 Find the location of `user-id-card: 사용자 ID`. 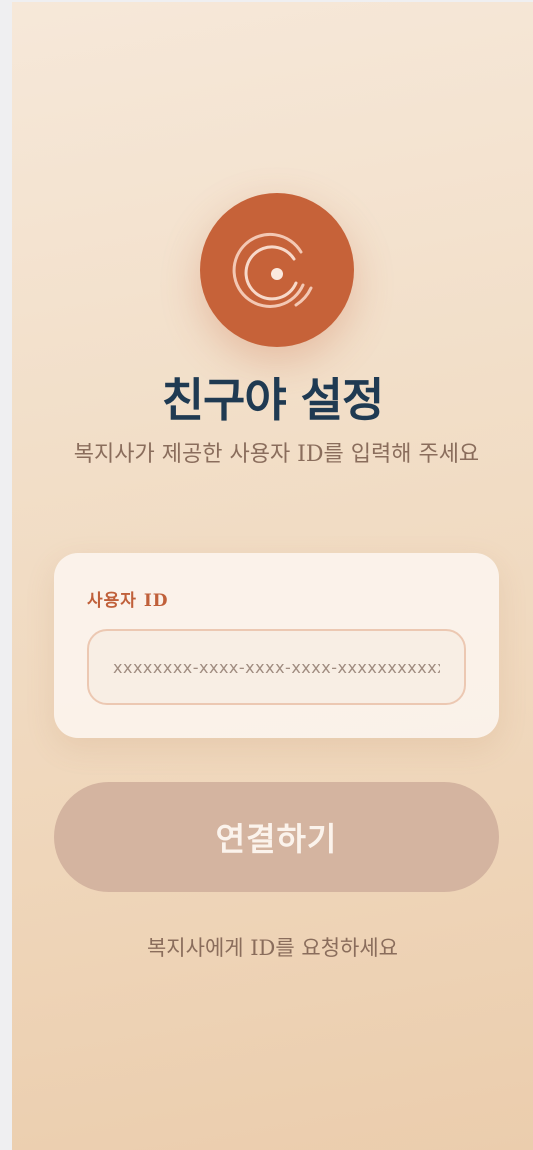

user-id-card: 사용자 ID is located at coordinates (276, 645).